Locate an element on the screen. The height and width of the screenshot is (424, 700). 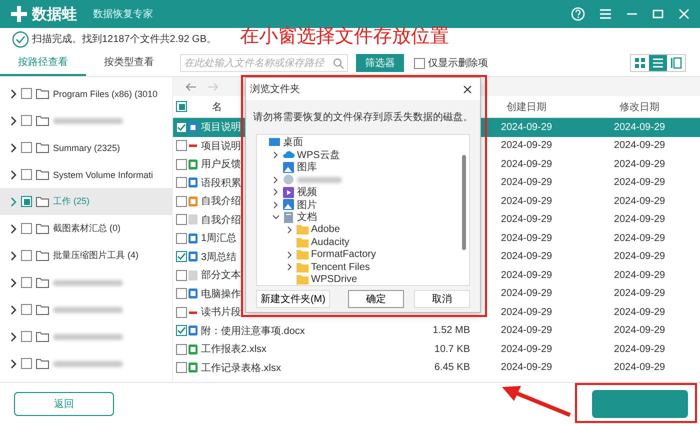
file-name: 读书片段 is located at coordinates (221, 313).